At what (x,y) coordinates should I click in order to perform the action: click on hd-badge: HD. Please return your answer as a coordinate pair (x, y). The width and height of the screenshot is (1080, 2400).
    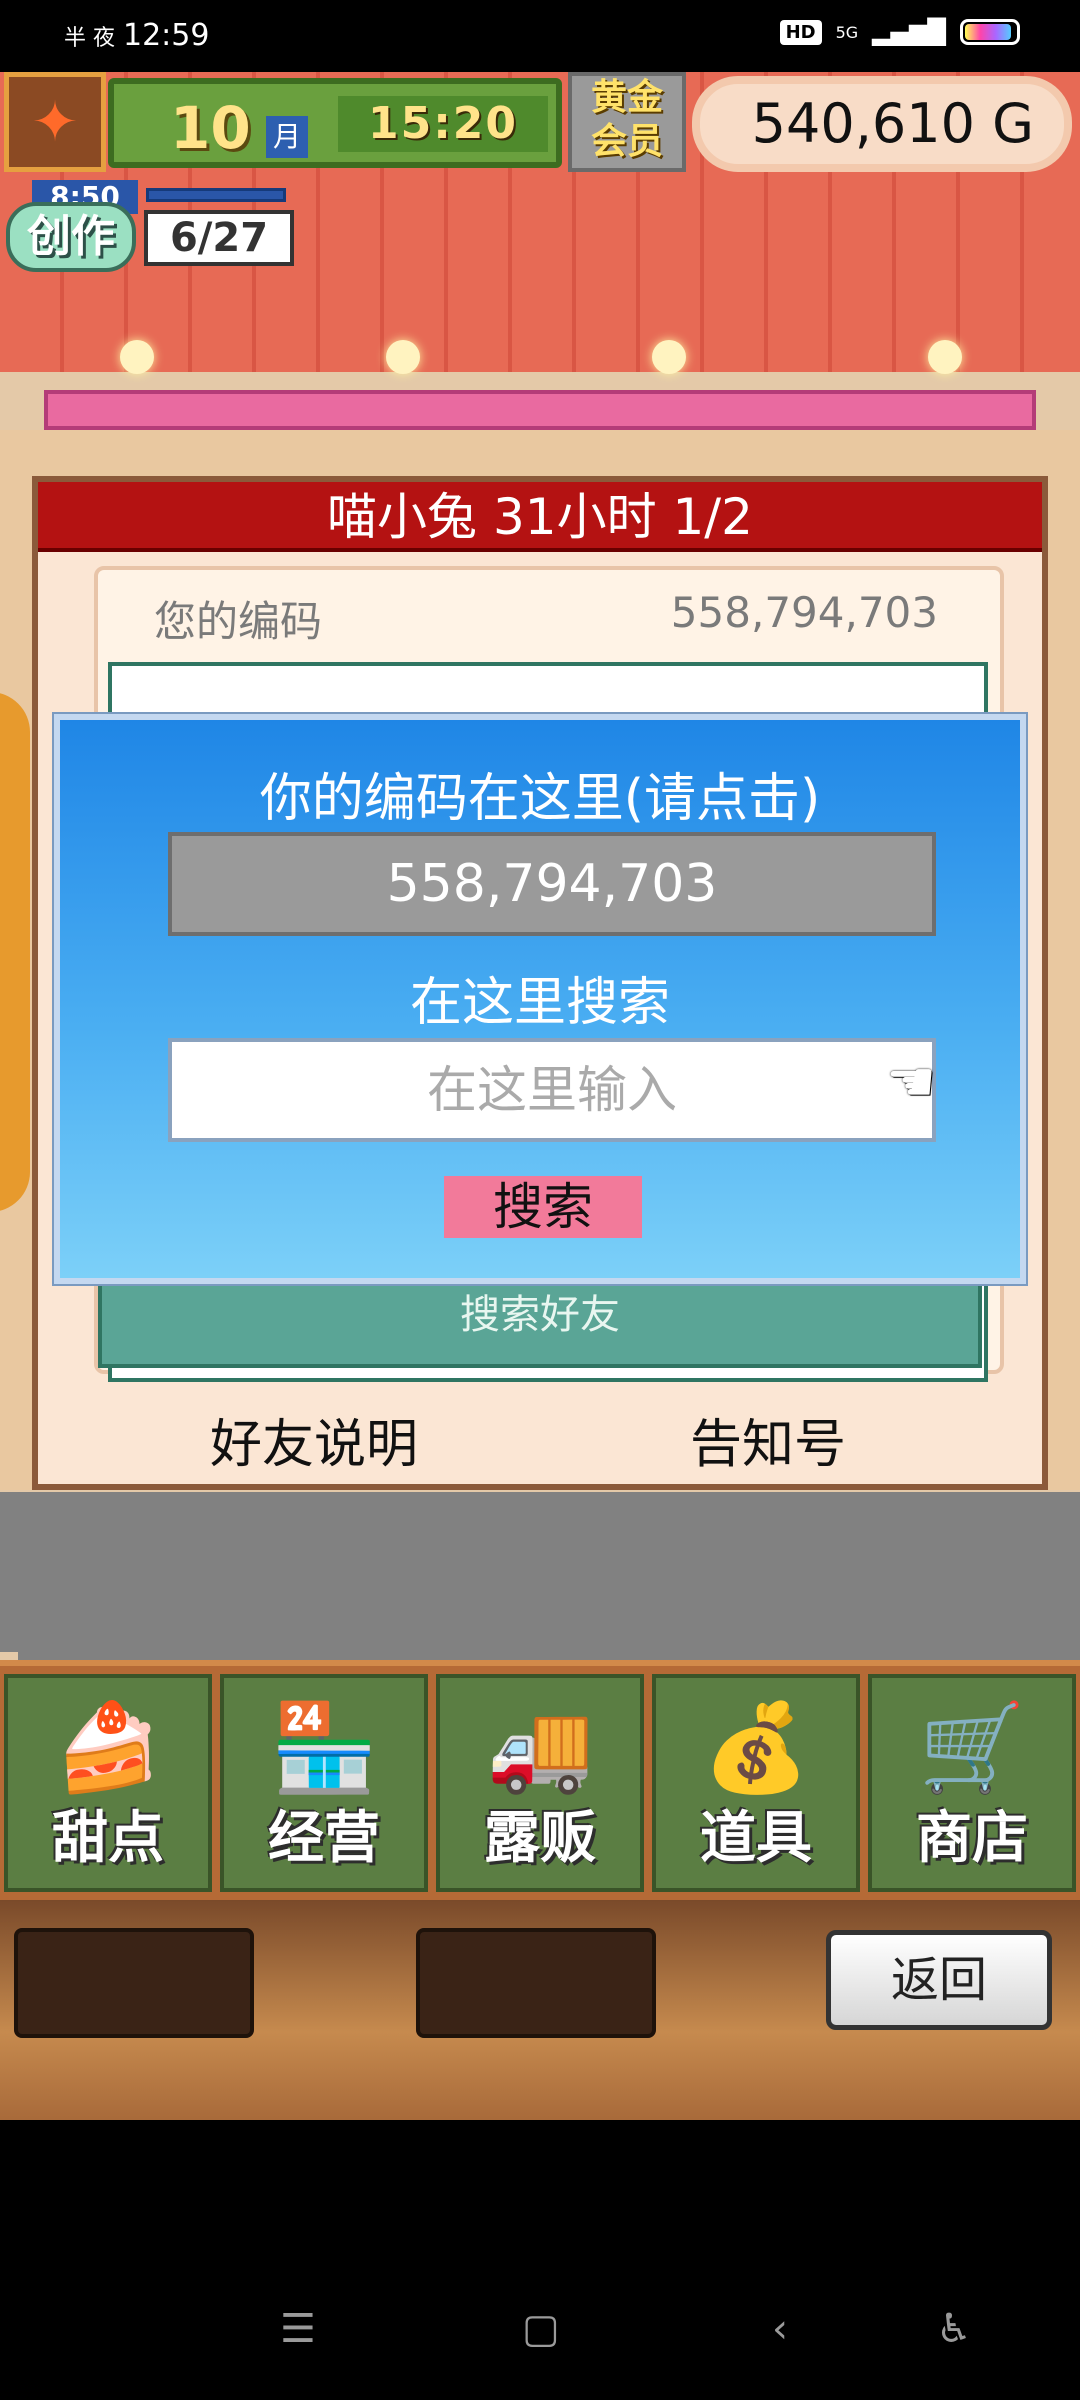
    Looking at the image, I should click on (800, 32).